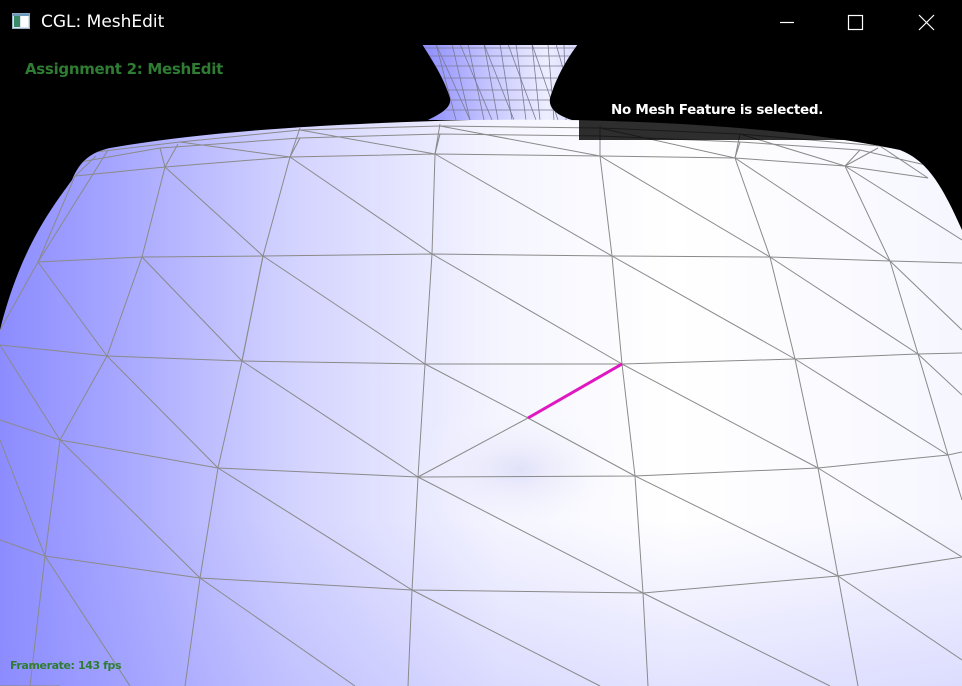 Image resolution: width=962 pixels, height=686 pixels. I want to click on app-window-icon, so click(21, 21).